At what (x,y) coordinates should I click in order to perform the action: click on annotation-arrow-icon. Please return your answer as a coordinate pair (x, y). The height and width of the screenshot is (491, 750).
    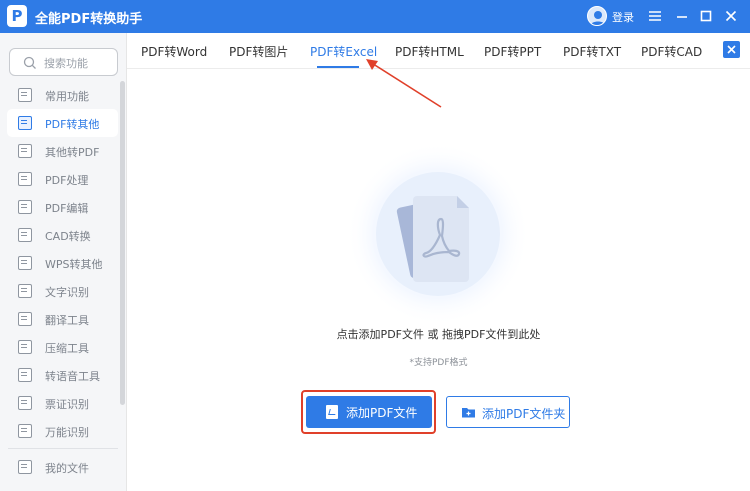
    Looking at the image, I should click on (404, 83).